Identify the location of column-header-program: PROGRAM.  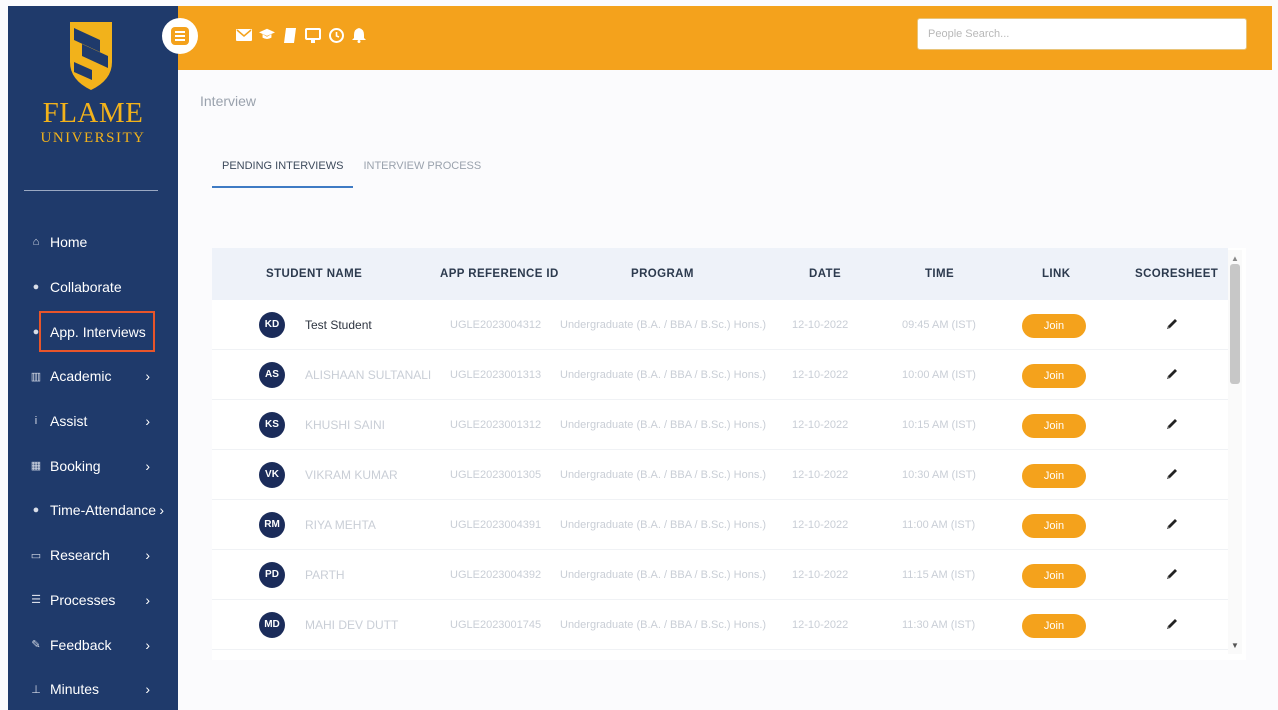
(662, 274).